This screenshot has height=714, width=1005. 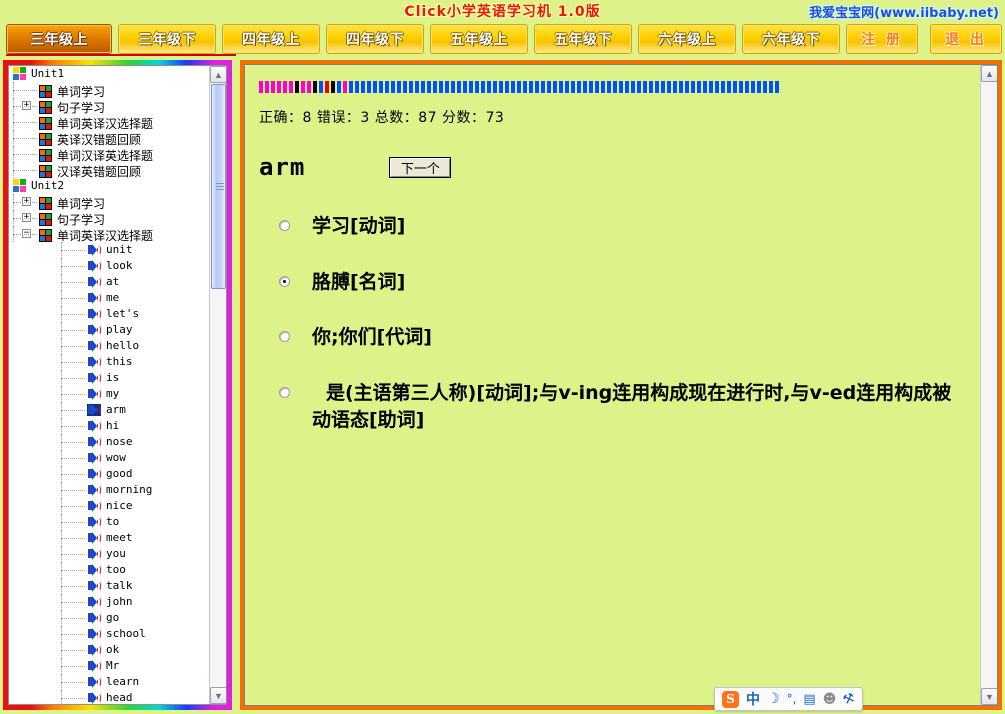 I want to click on ime-toolbar: S 中 ☽ °, ▤ ☻ ⚒, so click(x=788, y=699).